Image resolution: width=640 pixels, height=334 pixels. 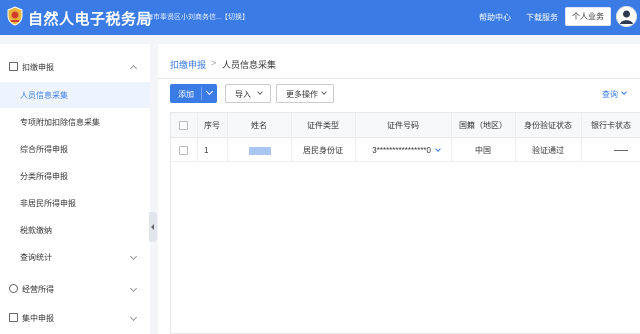 What do you see at coordinates (75, 149) in the screenshot?
I see `sidebar-item-comprehensive-income: 综合所得申报` at bounding box center [75, 149].